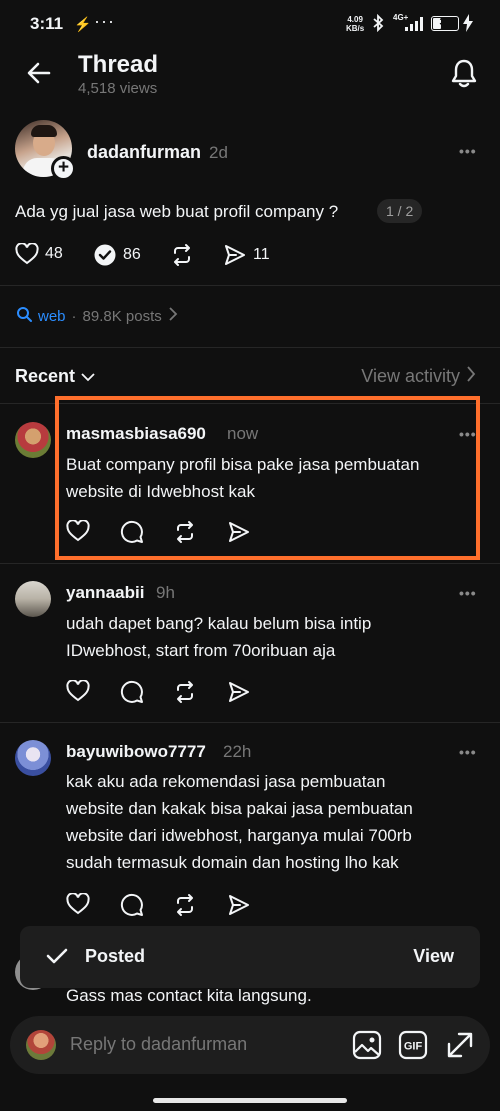  What do you see at coordinates (468, 25) in the screenshot?
I see `charging-icon` at bounding box center [468, 25].